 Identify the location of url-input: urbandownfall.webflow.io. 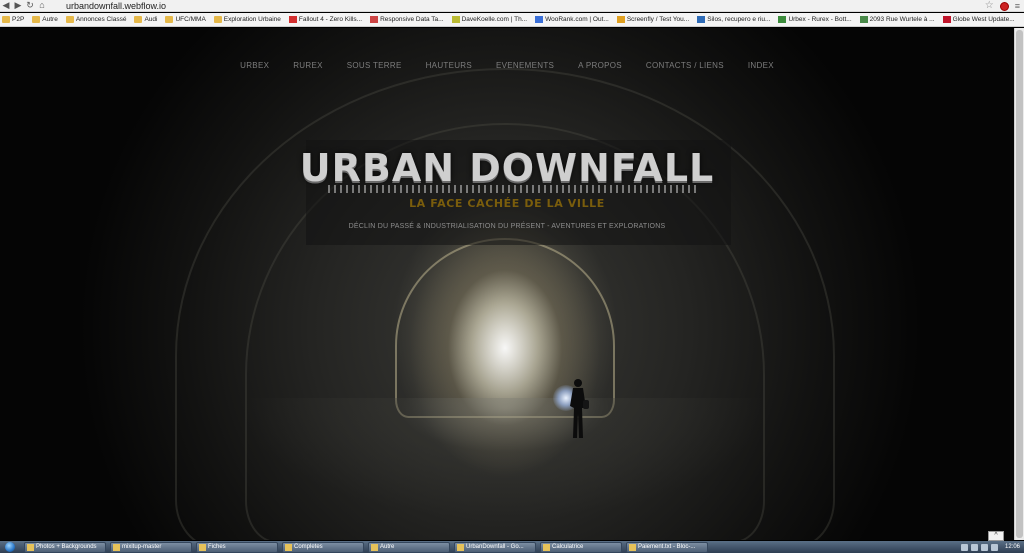
(116, 6).